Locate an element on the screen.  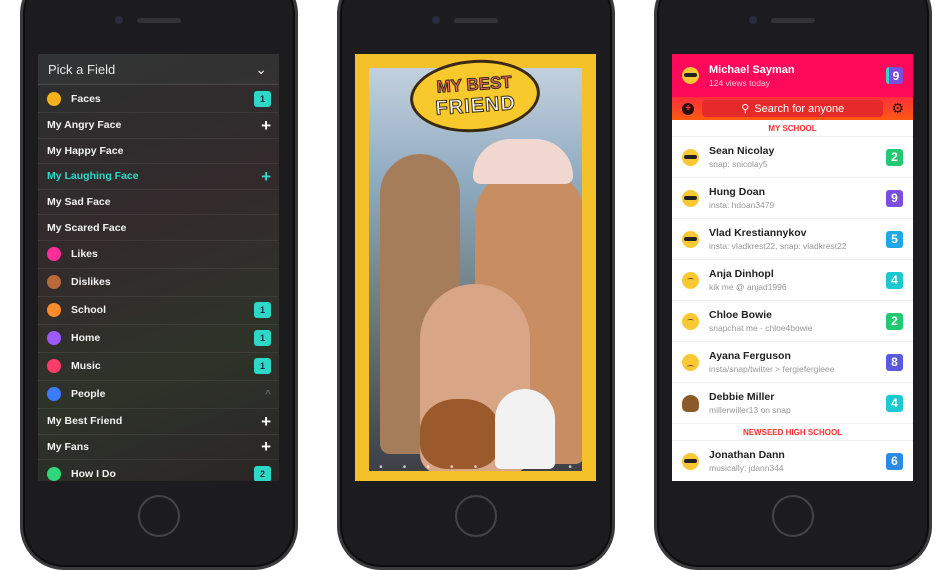
person-name: Chloe Bowie is located at coordinates (741, 315).